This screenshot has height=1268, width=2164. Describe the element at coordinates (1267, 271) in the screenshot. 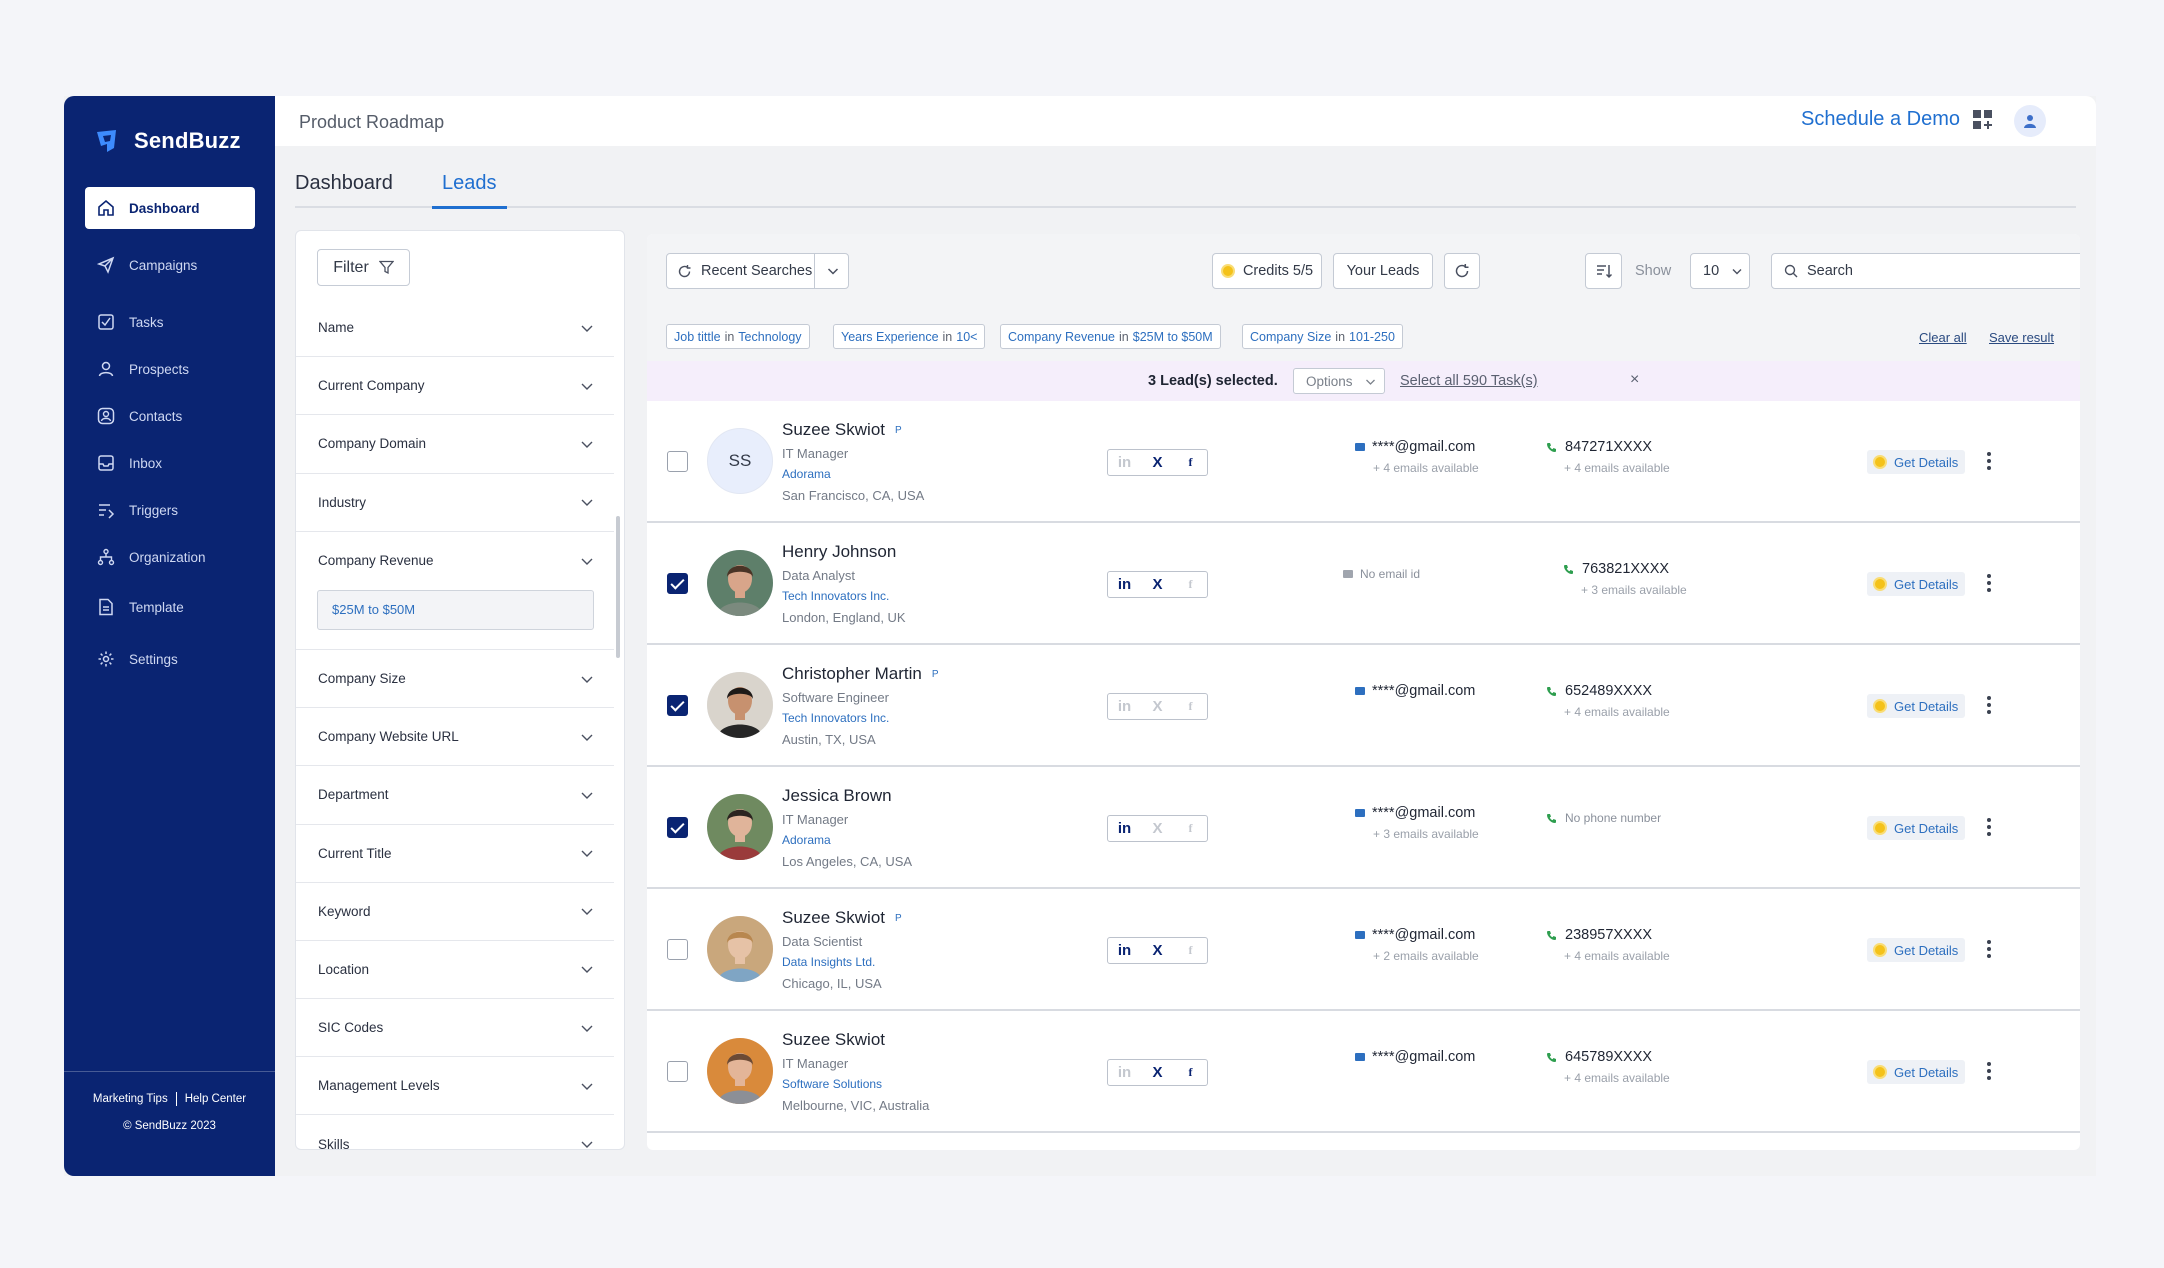

I see `credits-button: Credits 5/5` at that location.